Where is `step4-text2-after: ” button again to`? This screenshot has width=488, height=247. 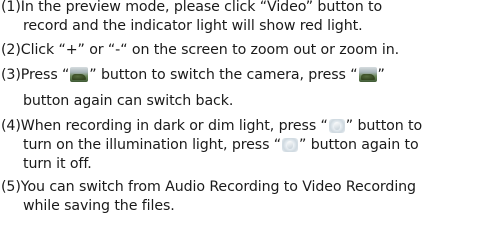 step4-text2-after: ” button again to is located at coordinates (359, 145).